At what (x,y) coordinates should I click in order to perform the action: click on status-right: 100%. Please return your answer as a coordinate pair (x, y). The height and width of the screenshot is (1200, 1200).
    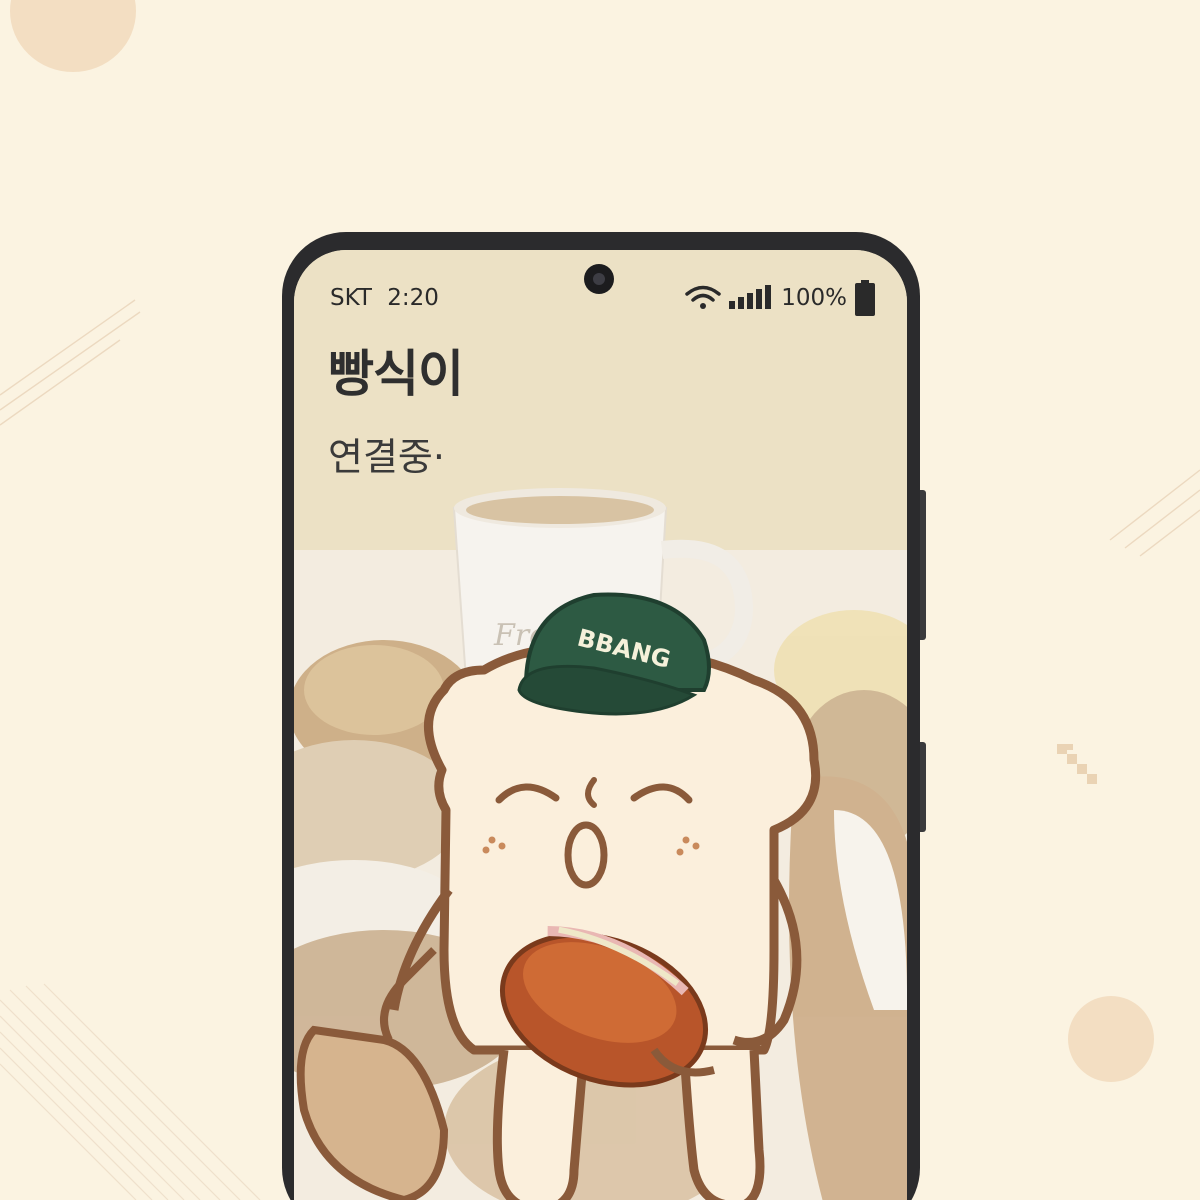
    Looking at the image, I should click on (780, 298).